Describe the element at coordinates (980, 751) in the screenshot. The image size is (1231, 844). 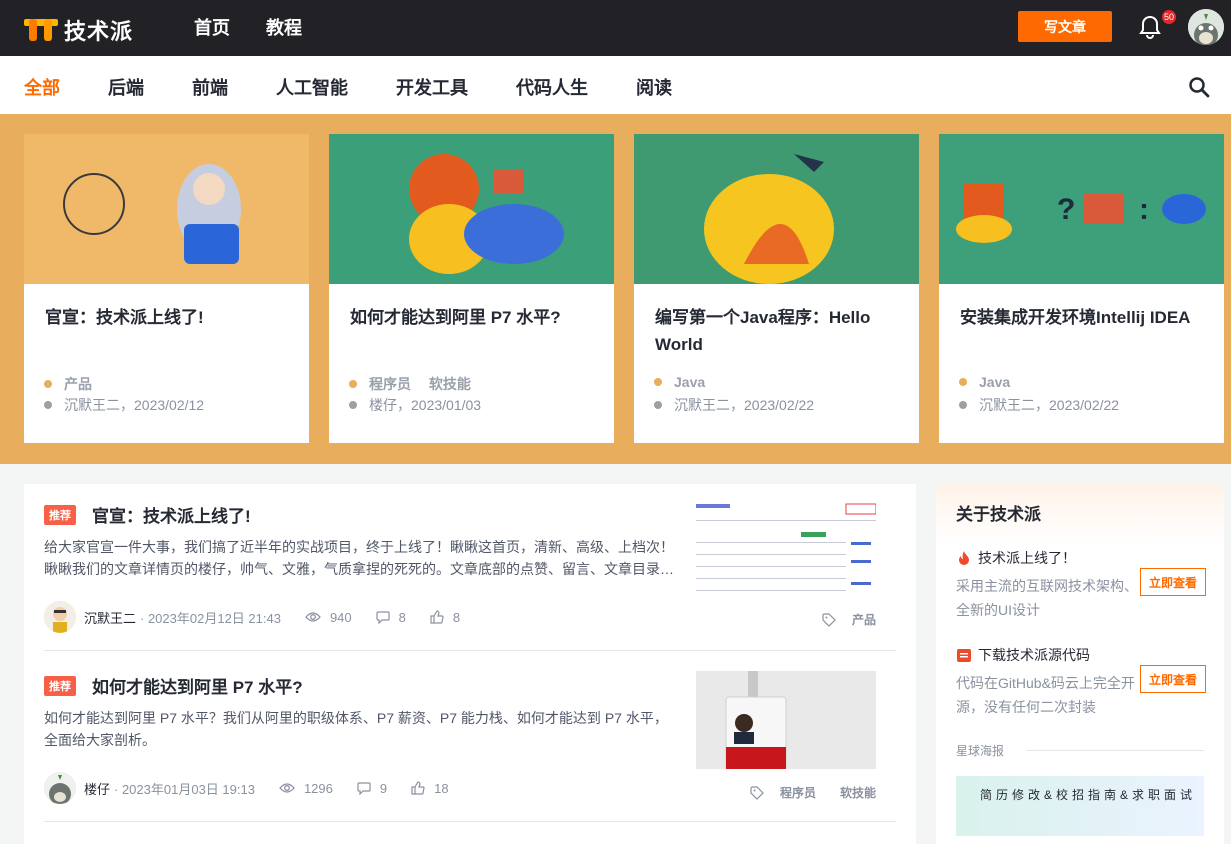
I see `poster-label: 星球海报` at that location.